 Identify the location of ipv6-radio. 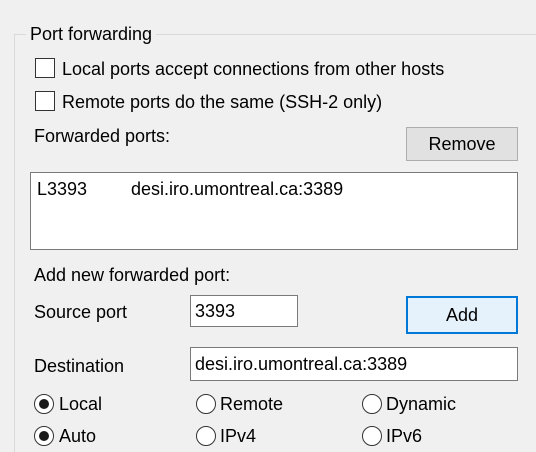
(372, 436).